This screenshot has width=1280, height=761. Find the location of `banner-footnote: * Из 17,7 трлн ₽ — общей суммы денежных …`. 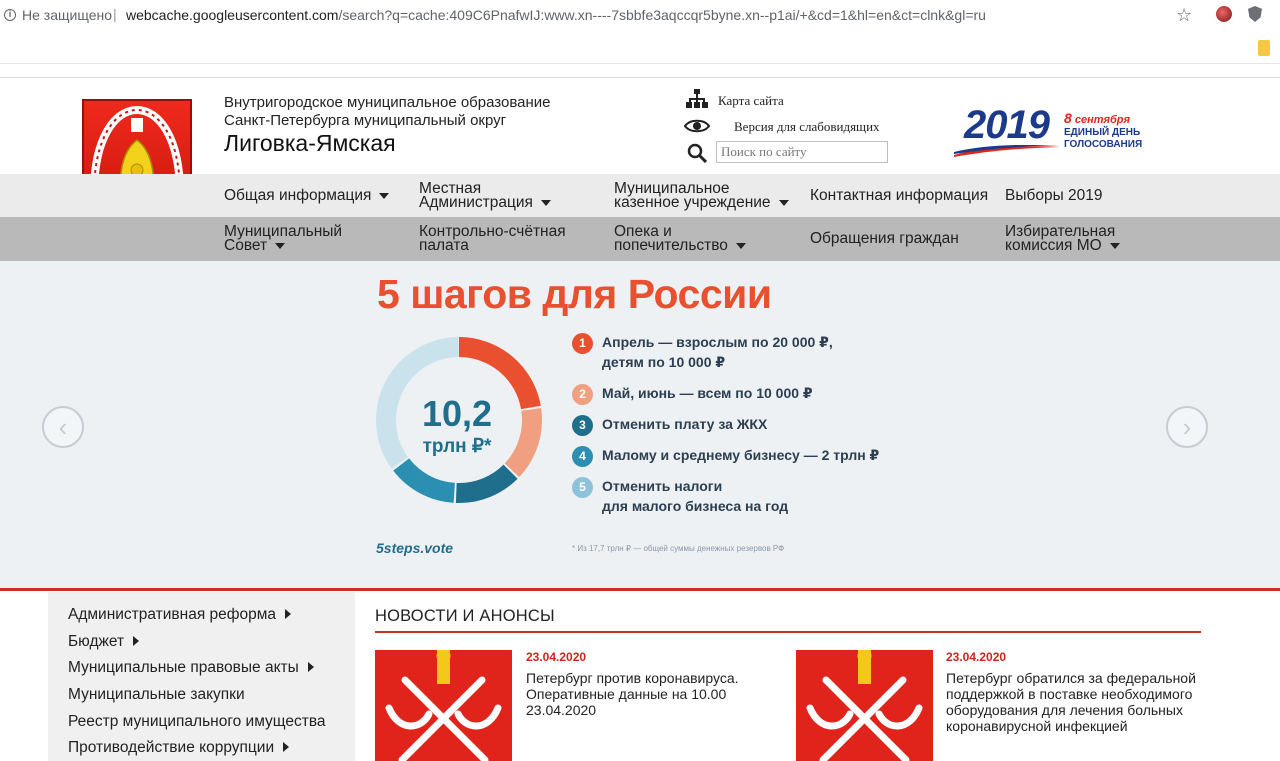

banner-footnote: * Из 17,7 трлн ₽ — общей суммы денежных … is located at coordinates (678, 548).